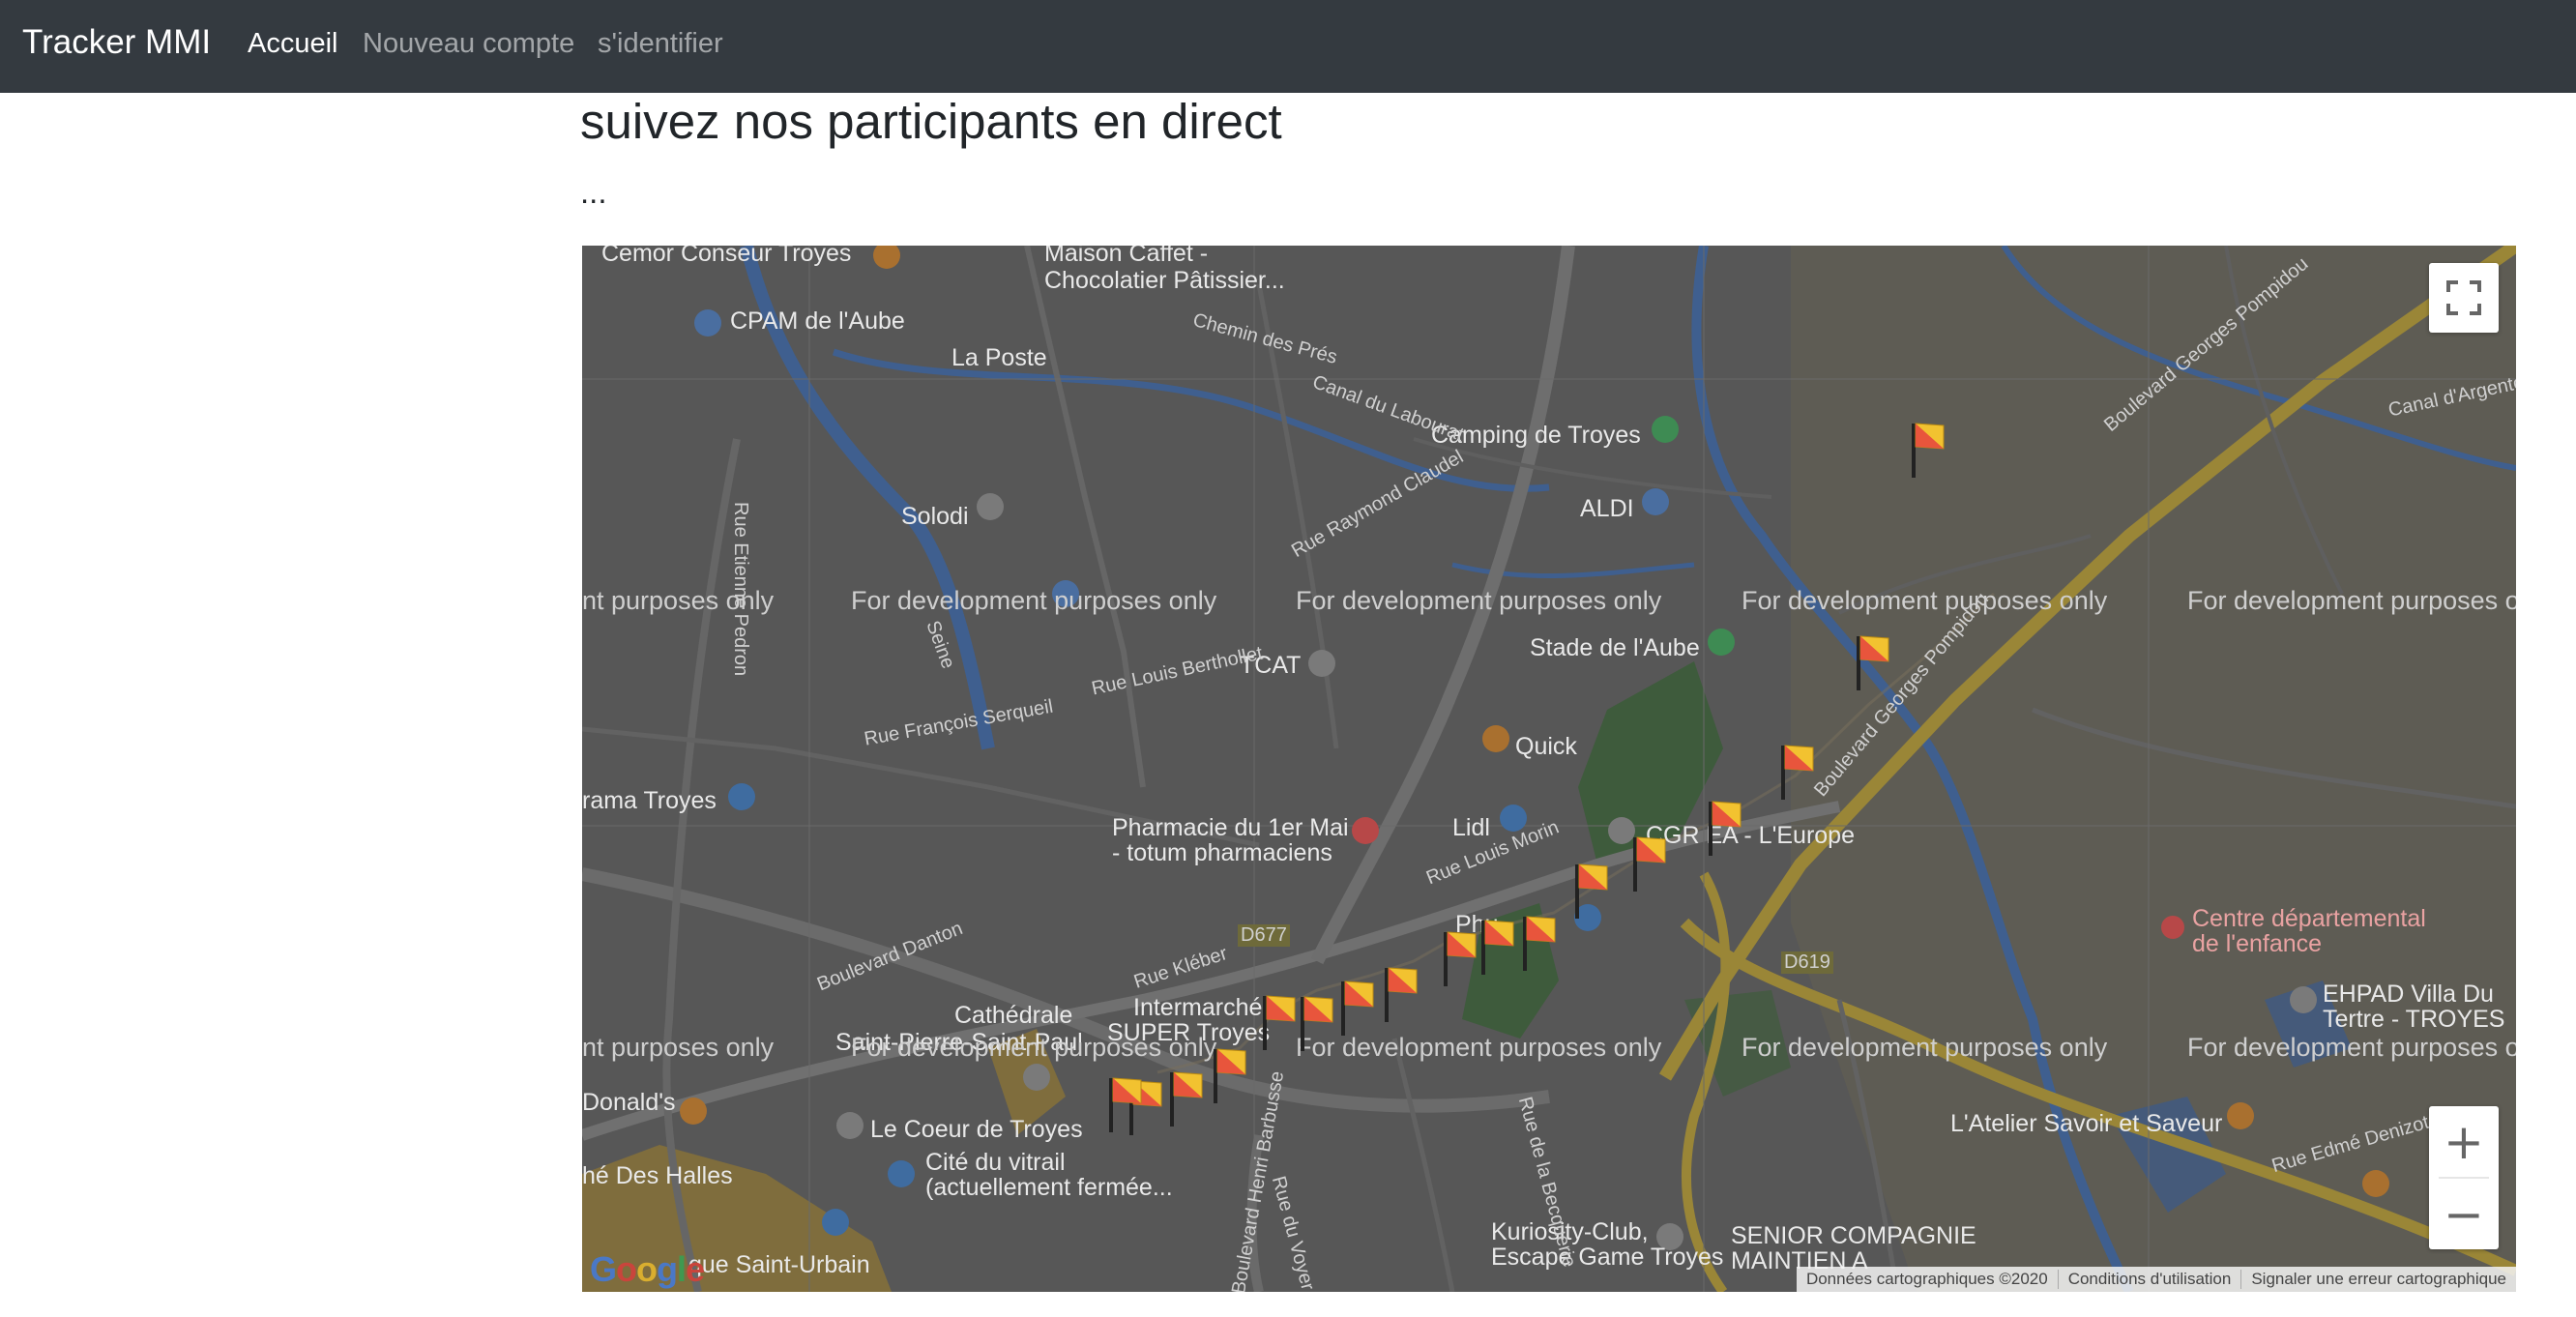  I want to click on poi-ehpad-1: EHPAD Villa Du, so click(2408, 994).